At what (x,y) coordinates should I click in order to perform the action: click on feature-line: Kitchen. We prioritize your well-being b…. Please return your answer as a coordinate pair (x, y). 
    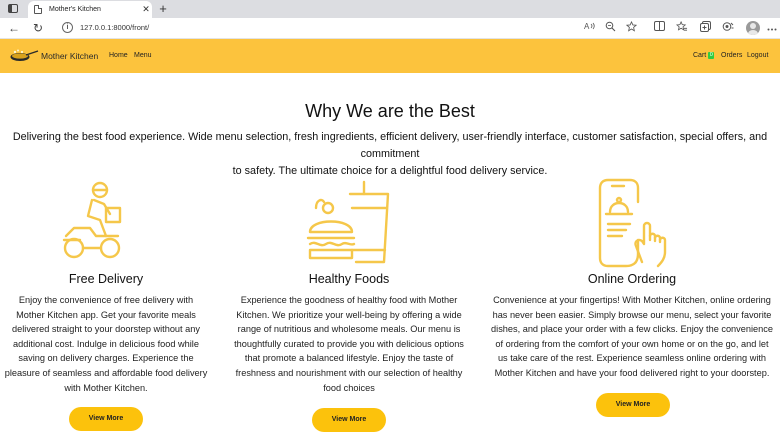
    Looking at the image, I should click on (349, 314).